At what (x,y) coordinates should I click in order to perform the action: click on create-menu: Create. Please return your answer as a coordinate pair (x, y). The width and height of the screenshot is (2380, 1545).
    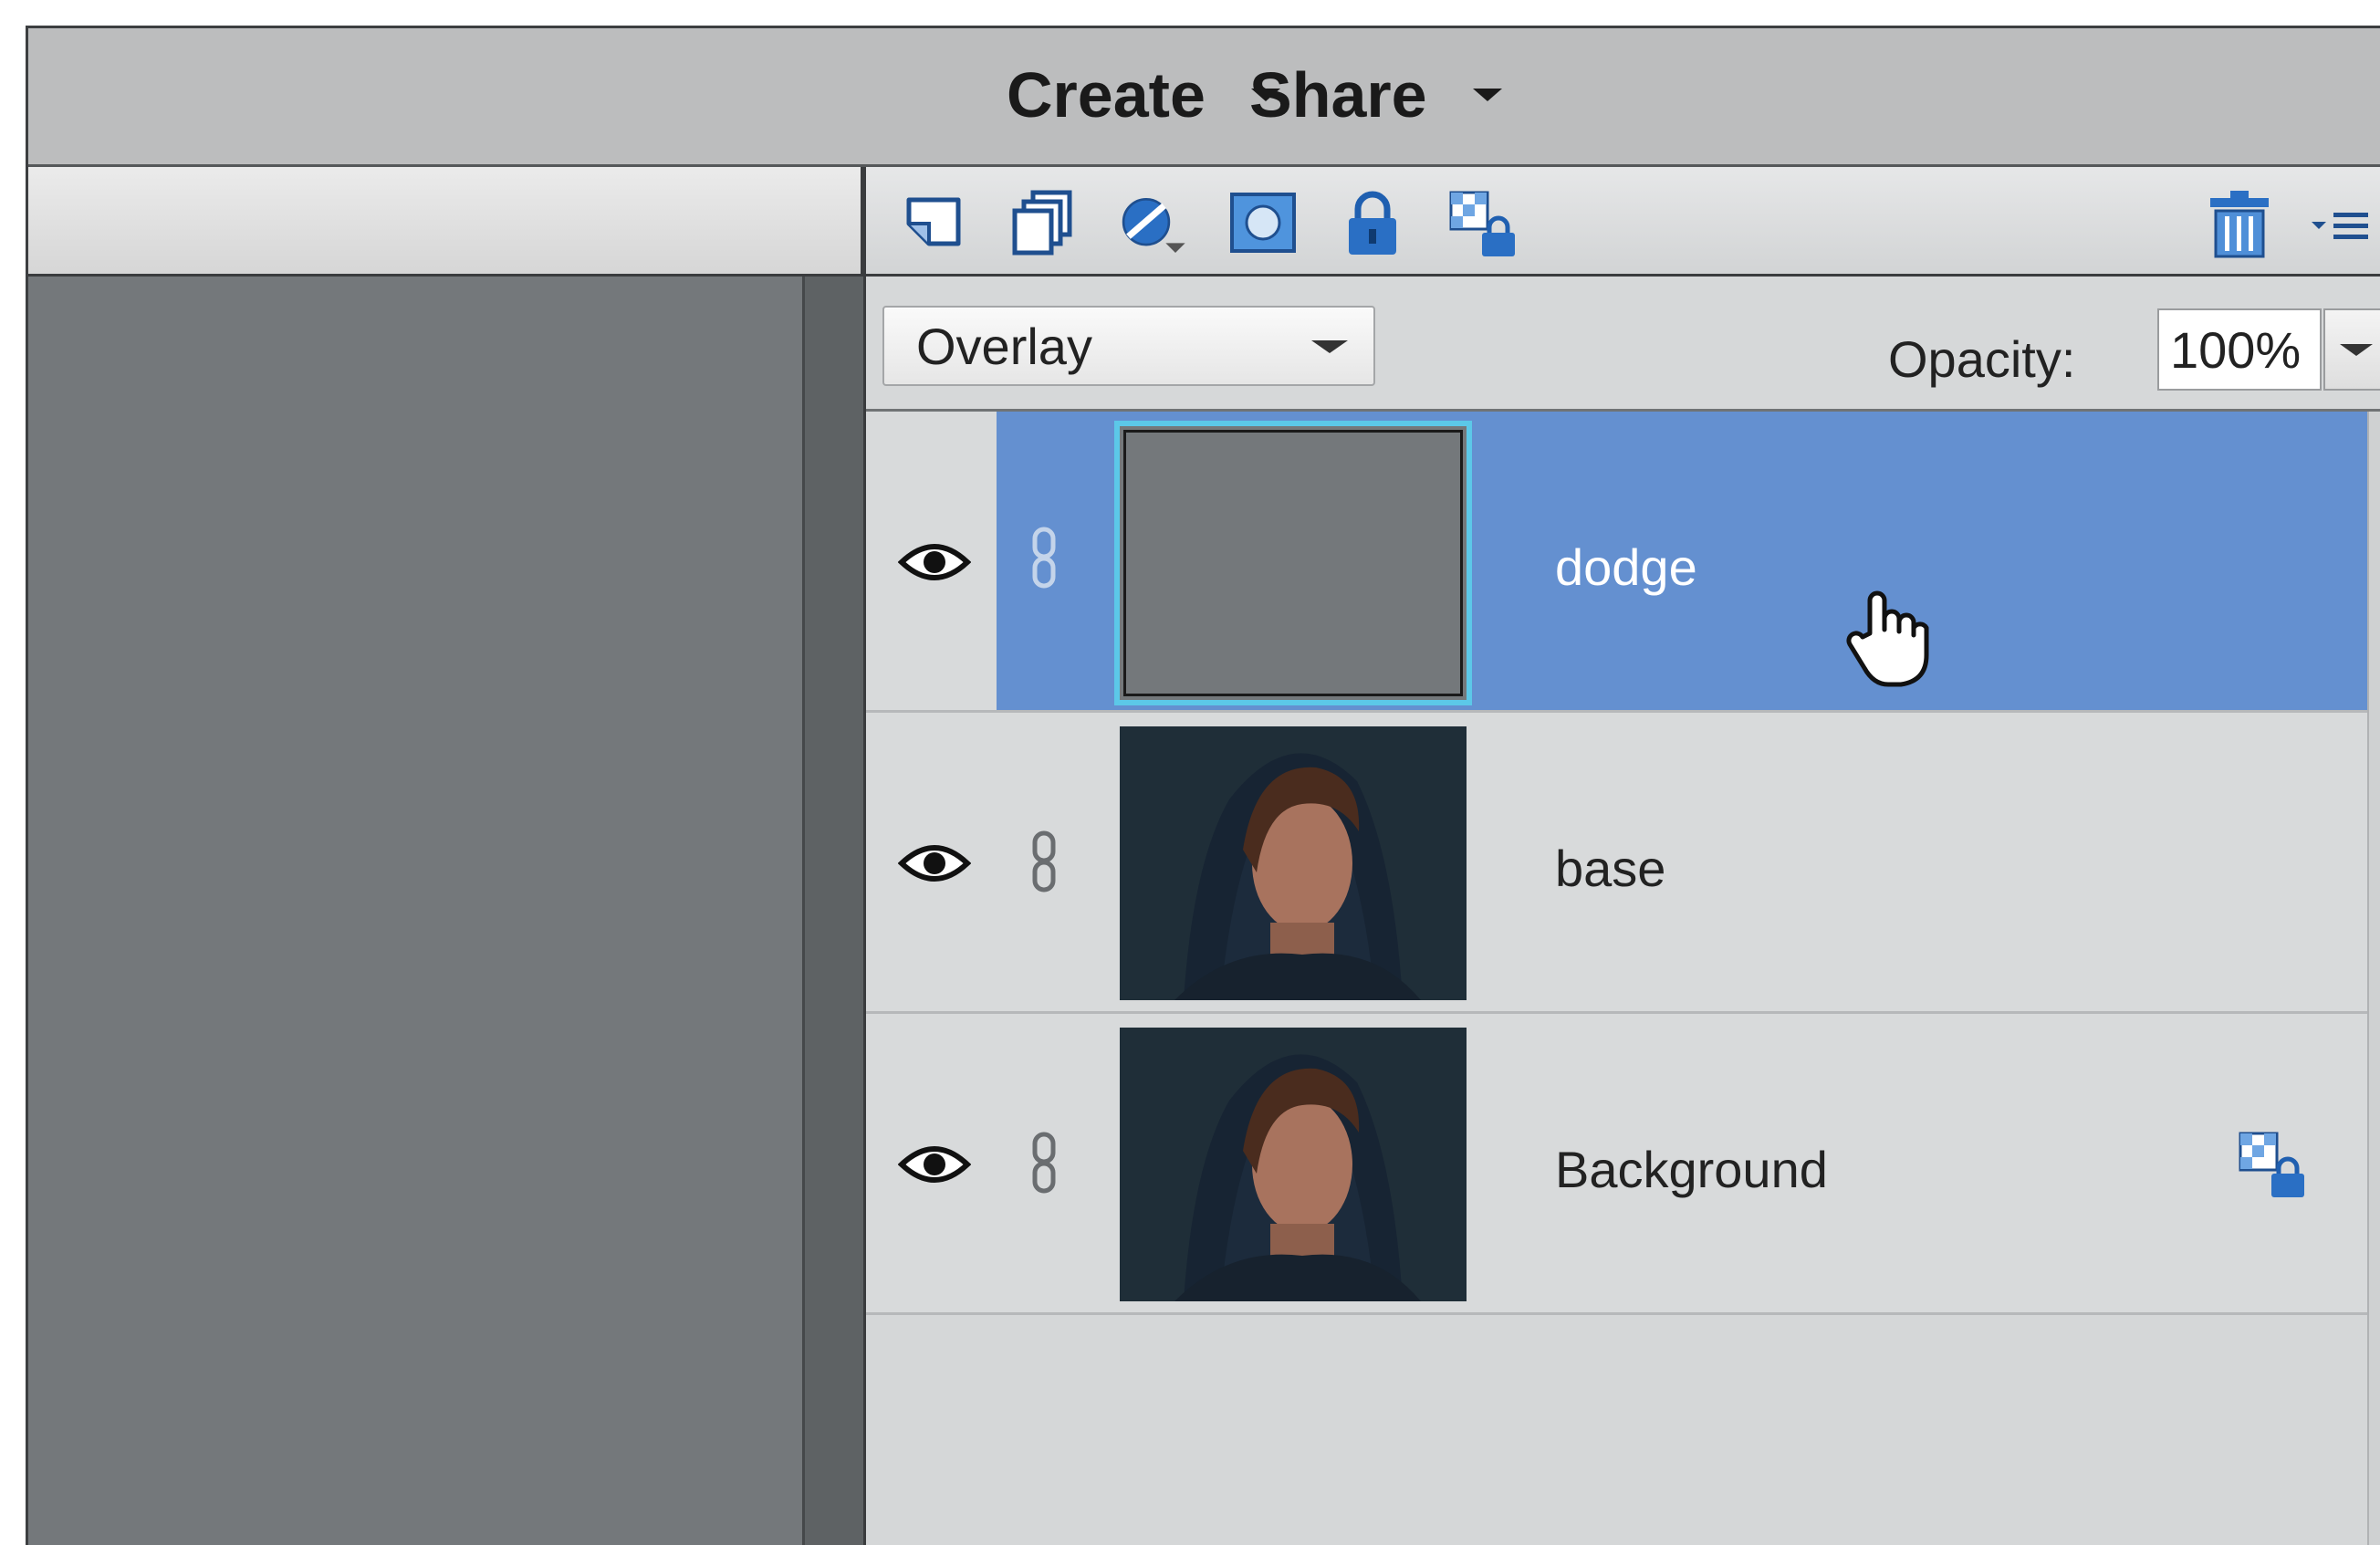
    Looking at the image, I should click on (1143, 95).